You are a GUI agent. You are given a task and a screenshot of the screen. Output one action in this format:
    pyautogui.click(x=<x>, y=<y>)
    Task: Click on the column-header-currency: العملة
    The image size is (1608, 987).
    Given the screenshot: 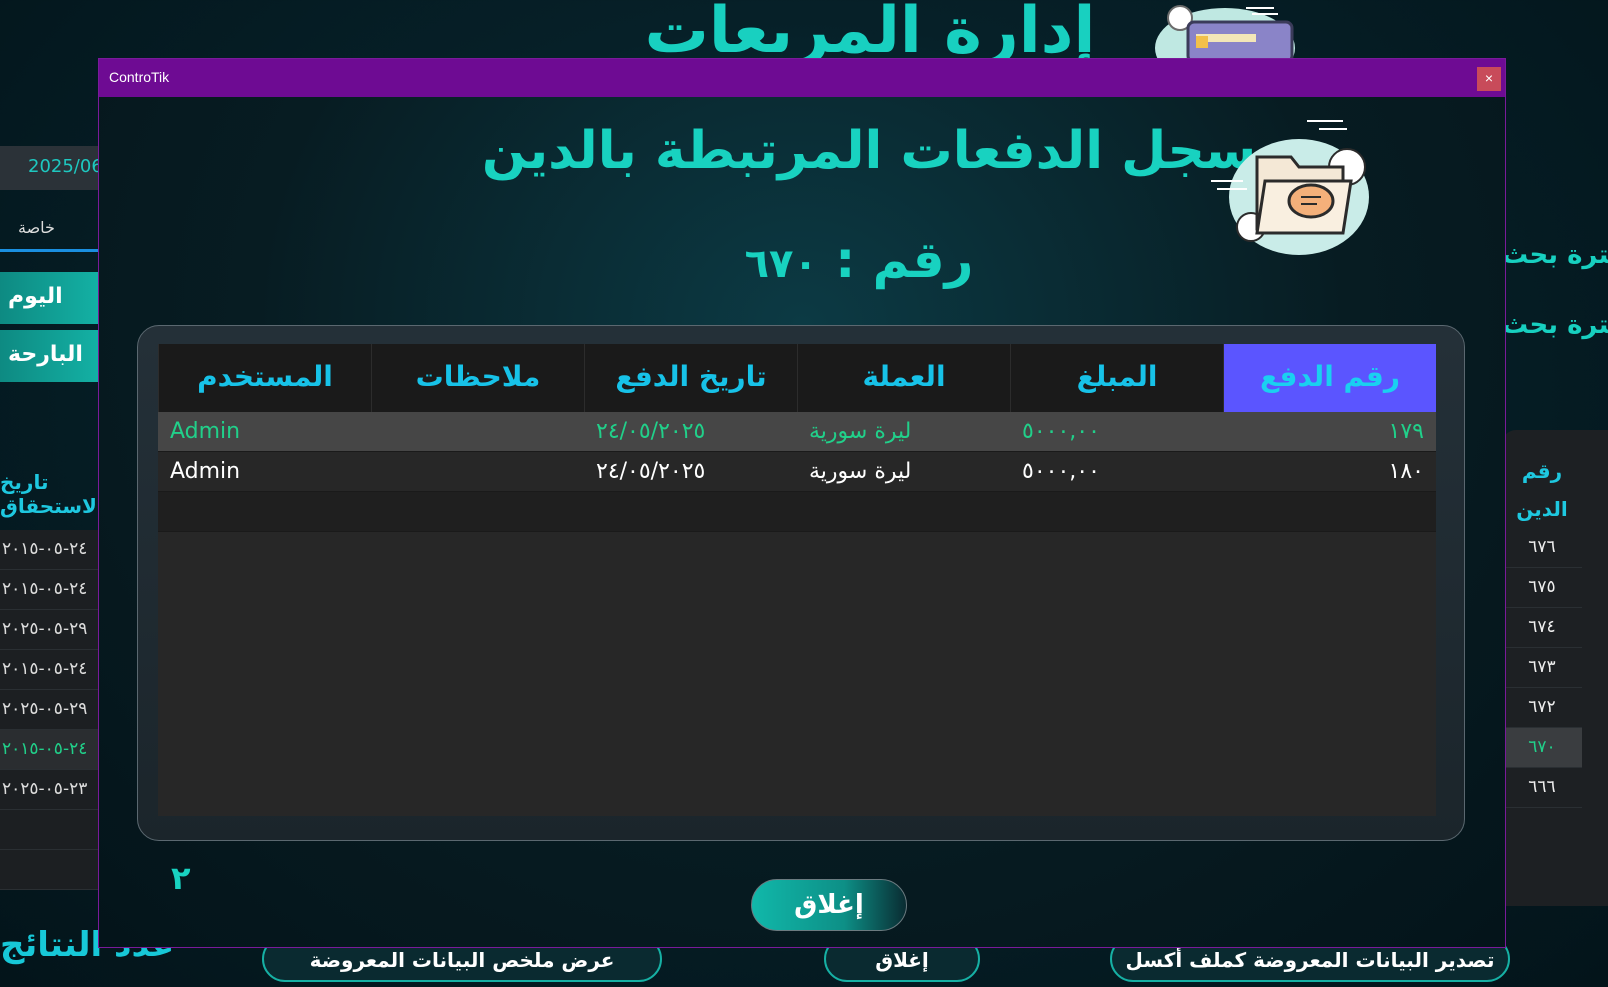 What is the action you would take?
    pyautogui.click(x=903, y=378)
    